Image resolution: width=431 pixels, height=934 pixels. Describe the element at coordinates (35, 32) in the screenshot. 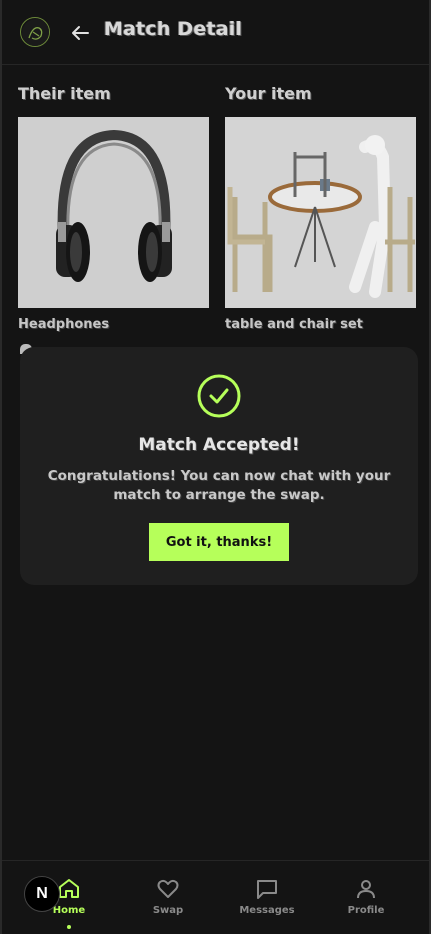

I see `app-logo` at that location.